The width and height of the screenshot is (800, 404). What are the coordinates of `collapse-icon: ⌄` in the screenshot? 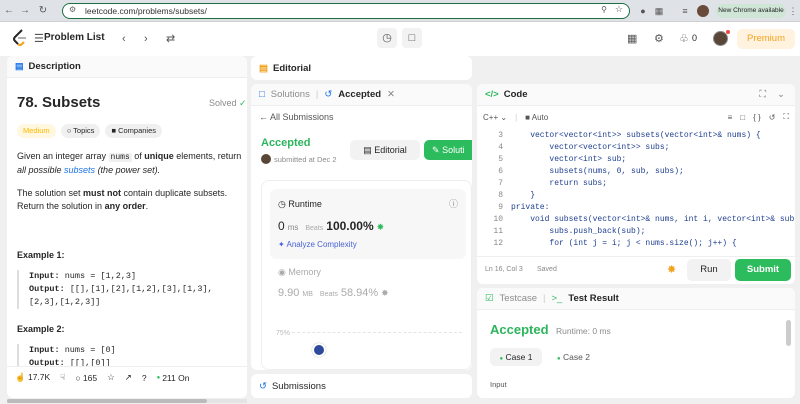 It's located at (781, 94).